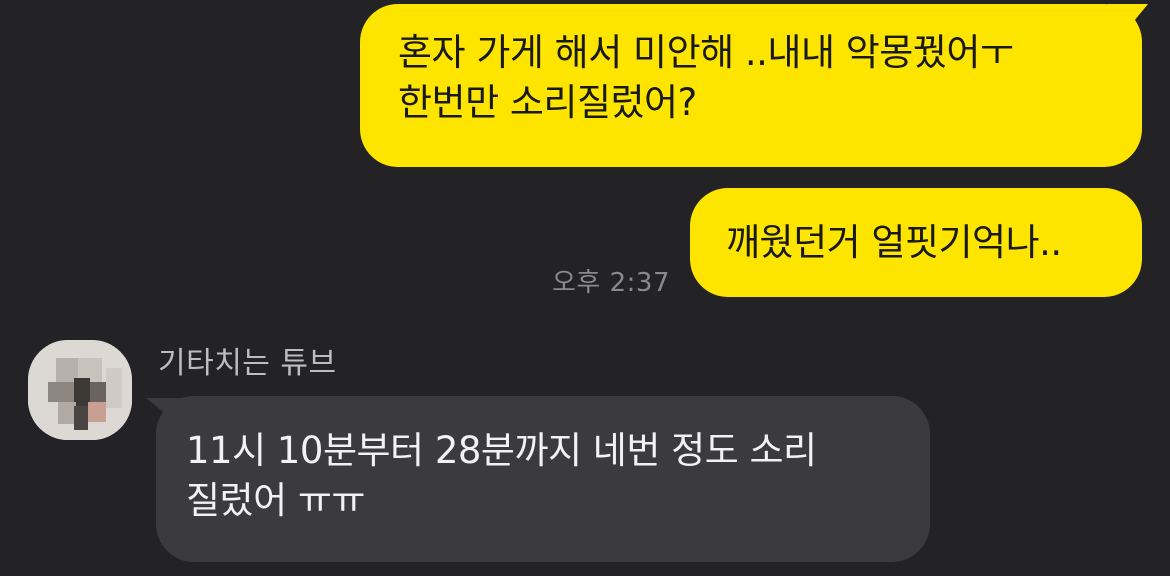 This screenshot has width=1170, height=576. I want to click on message-text-line: 깨웠던거 얼핏기억나.., so click(894, 242).